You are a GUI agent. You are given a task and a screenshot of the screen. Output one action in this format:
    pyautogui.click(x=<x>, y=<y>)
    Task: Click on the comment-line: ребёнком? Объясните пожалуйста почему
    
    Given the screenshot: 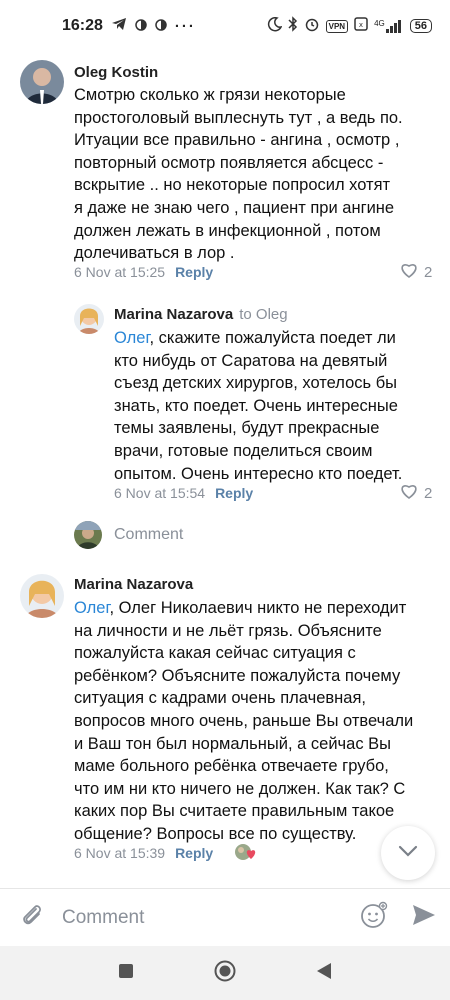 What is the action you would take?
    pyautogui.click(x=237, y=675)
    